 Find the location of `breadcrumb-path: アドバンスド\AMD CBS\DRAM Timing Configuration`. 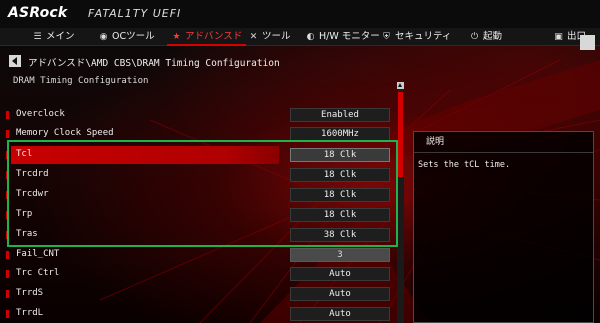

breadcrumb-path: アドバンスド\AMD CBS\DRAM Timing Configuration is located at coordinates (154, 63).